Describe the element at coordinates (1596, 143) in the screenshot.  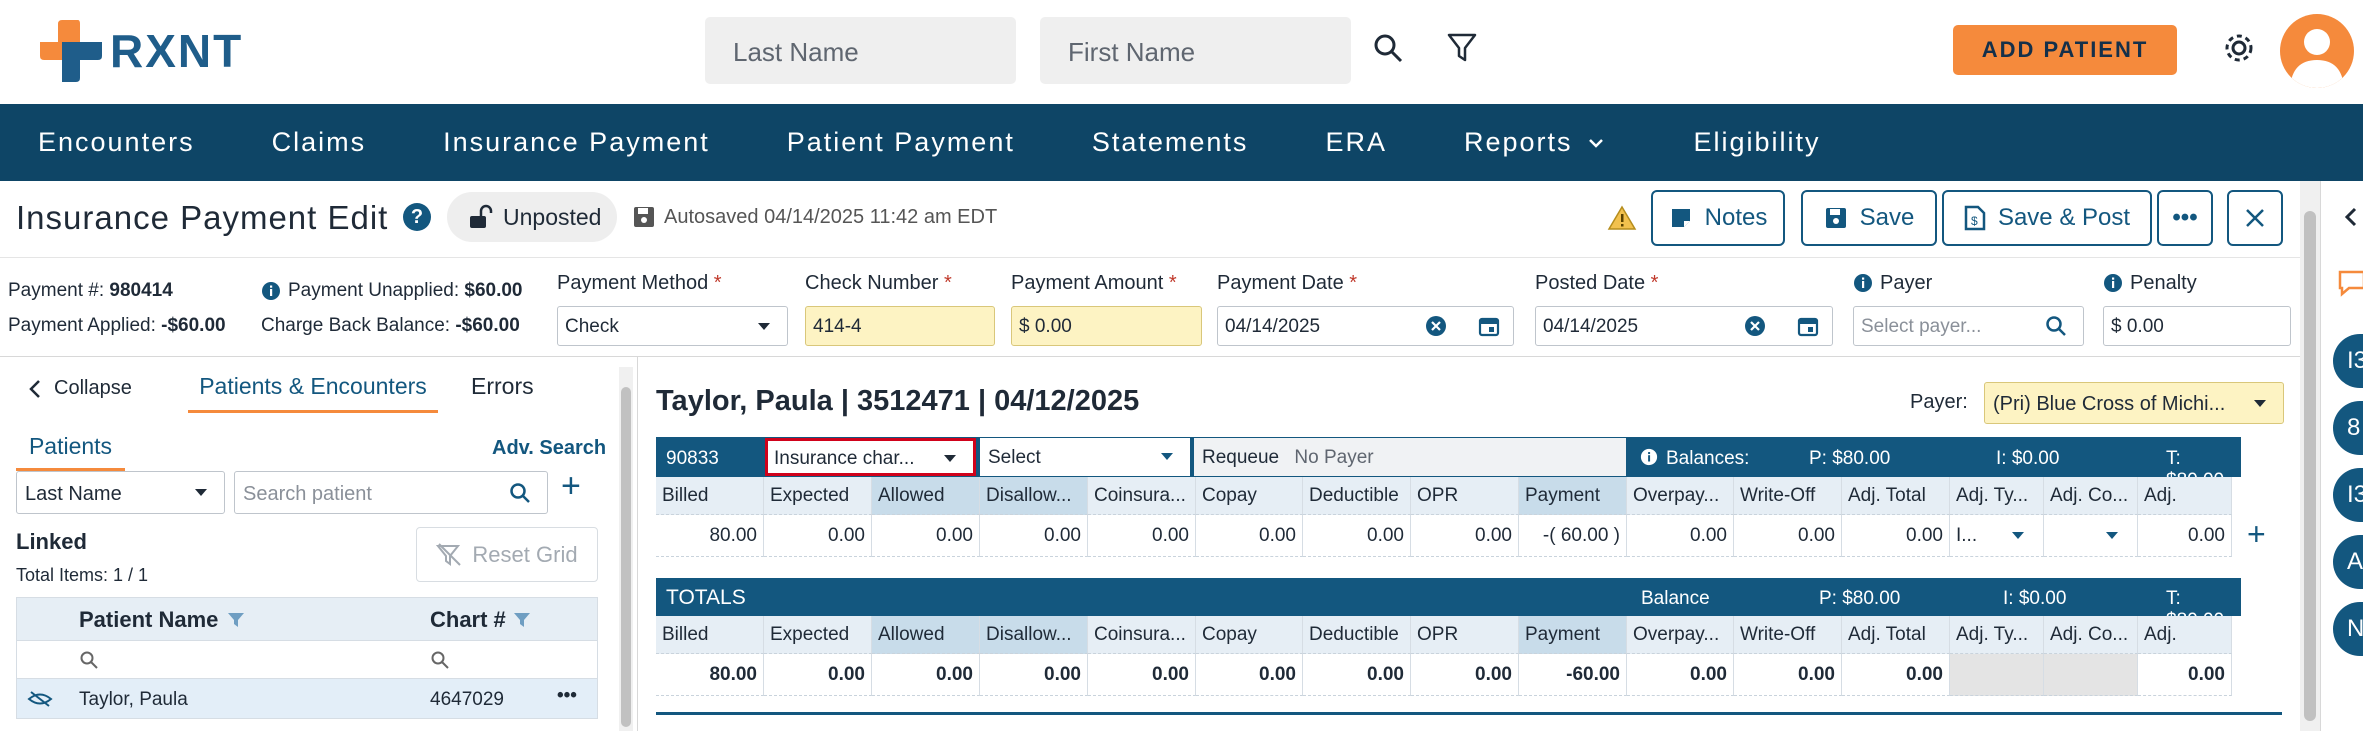
I see `chevron-down-icon` at that location.